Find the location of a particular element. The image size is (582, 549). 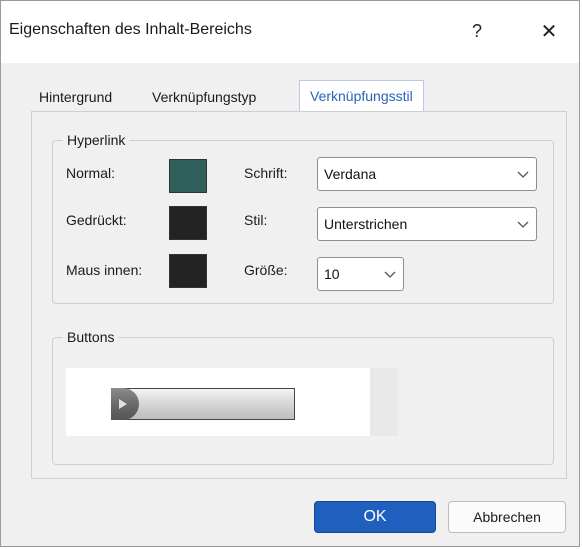

close-button: ✕ is located at coordinates (549, 31).